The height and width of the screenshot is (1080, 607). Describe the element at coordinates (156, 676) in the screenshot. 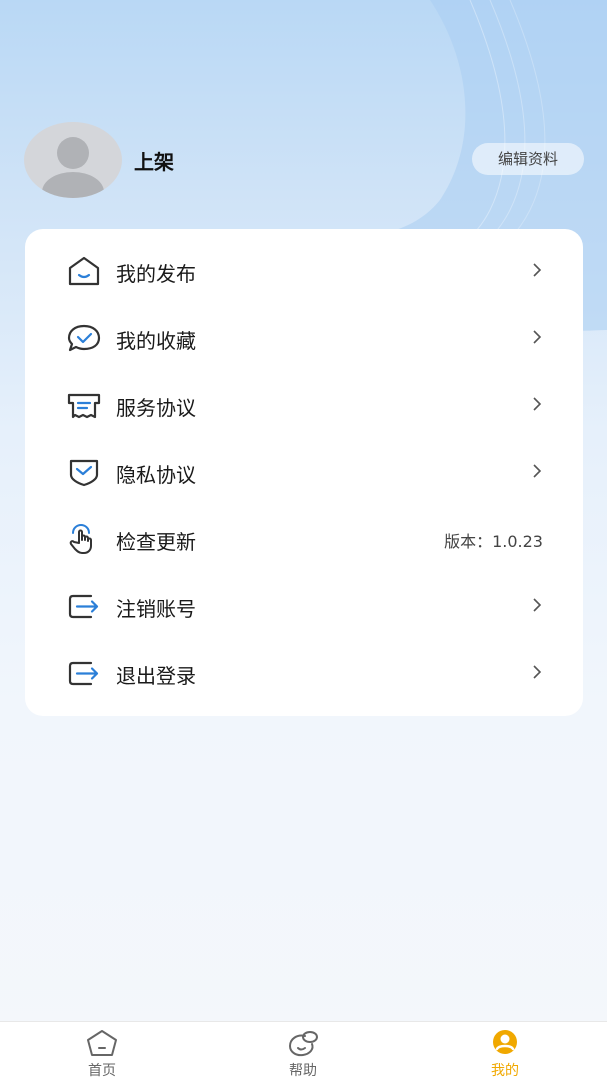

I see `menu-item-label: 退出登录` at that location.